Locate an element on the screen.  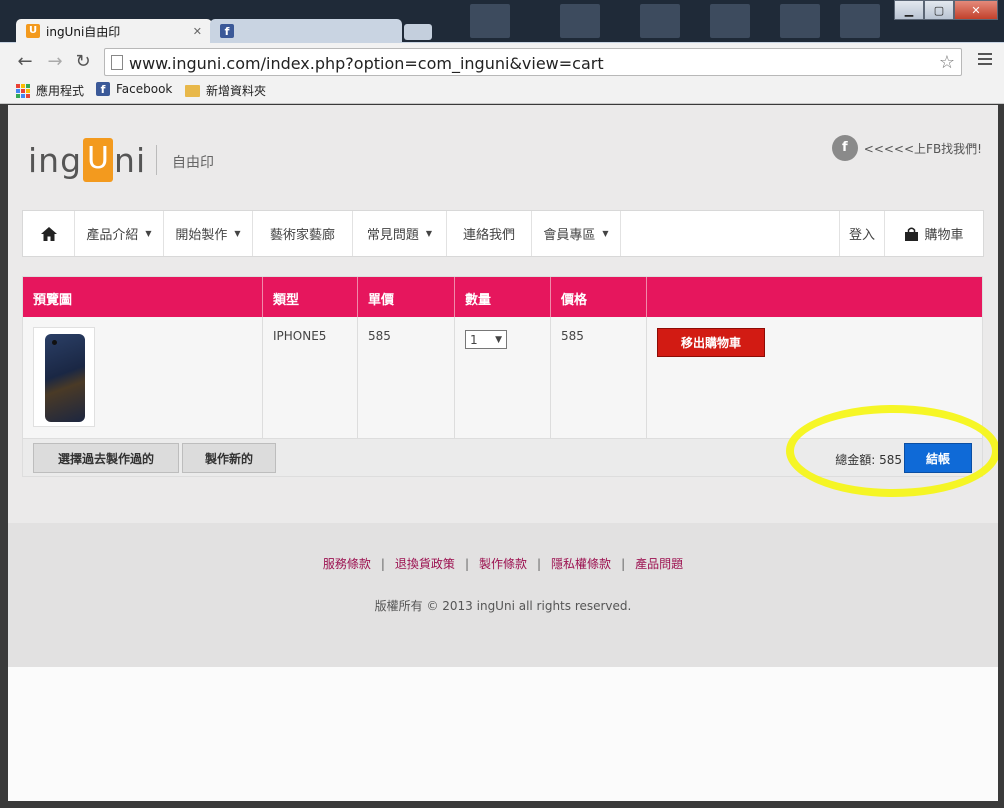
bookmark-label: Facebook is located at coordinates (144, 89).